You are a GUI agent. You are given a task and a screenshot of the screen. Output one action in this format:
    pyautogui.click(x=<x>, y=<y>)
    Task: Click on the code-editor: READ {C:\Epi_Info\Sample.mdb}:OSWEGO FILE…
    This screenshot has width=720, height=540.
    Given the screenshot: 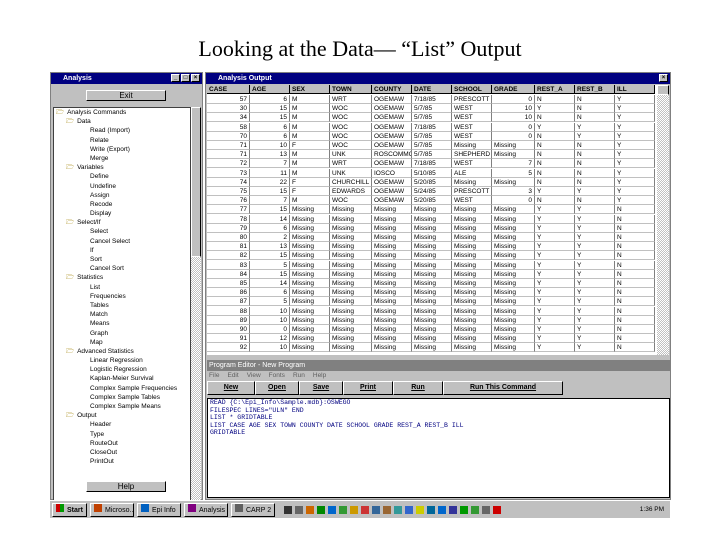 What is the action you would take?
    pyautogui.click(x=438, y=448)
    